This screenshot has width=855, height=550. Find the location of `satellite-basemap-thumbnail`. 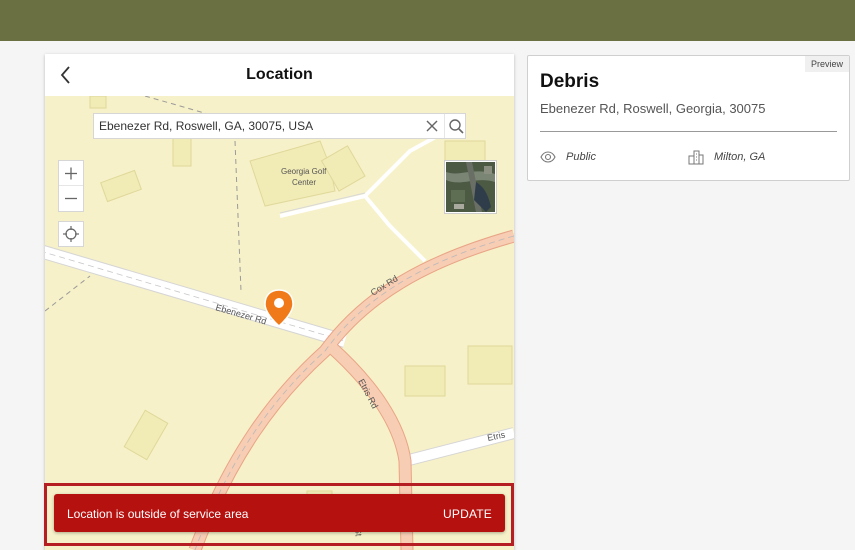

satellite-basemap-thumbnail is located at coordinates (470, 187).